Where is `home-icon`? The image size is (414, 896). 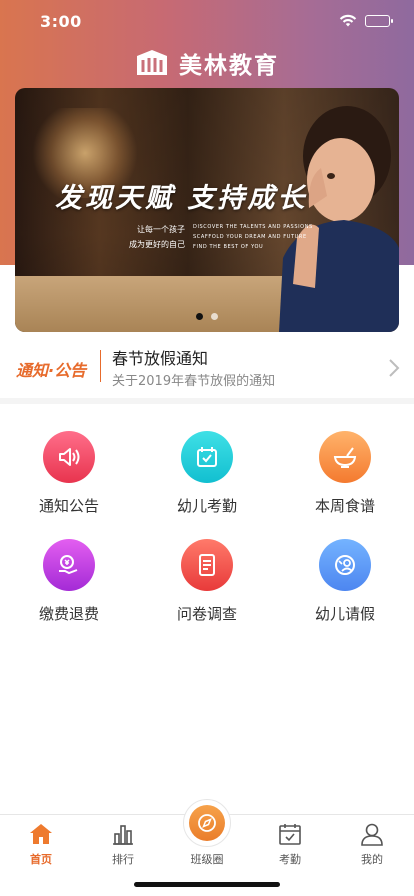
home-icon is located at coordinates (41, 834).